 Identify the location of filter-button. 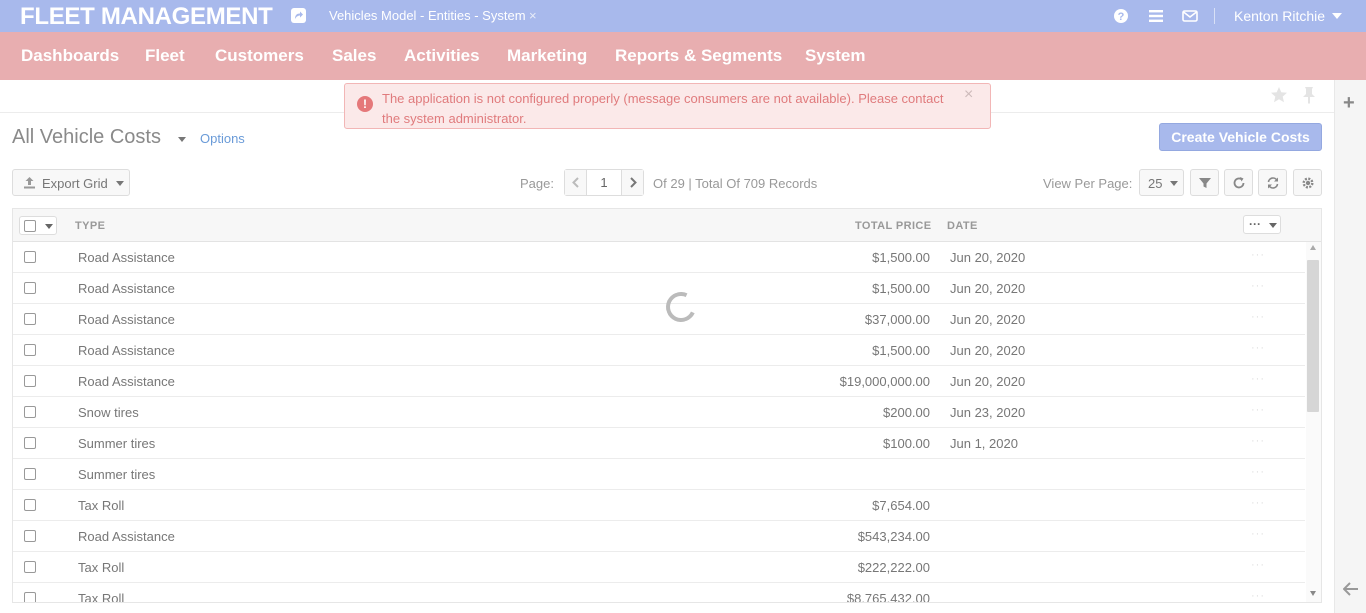
(1204, 182).